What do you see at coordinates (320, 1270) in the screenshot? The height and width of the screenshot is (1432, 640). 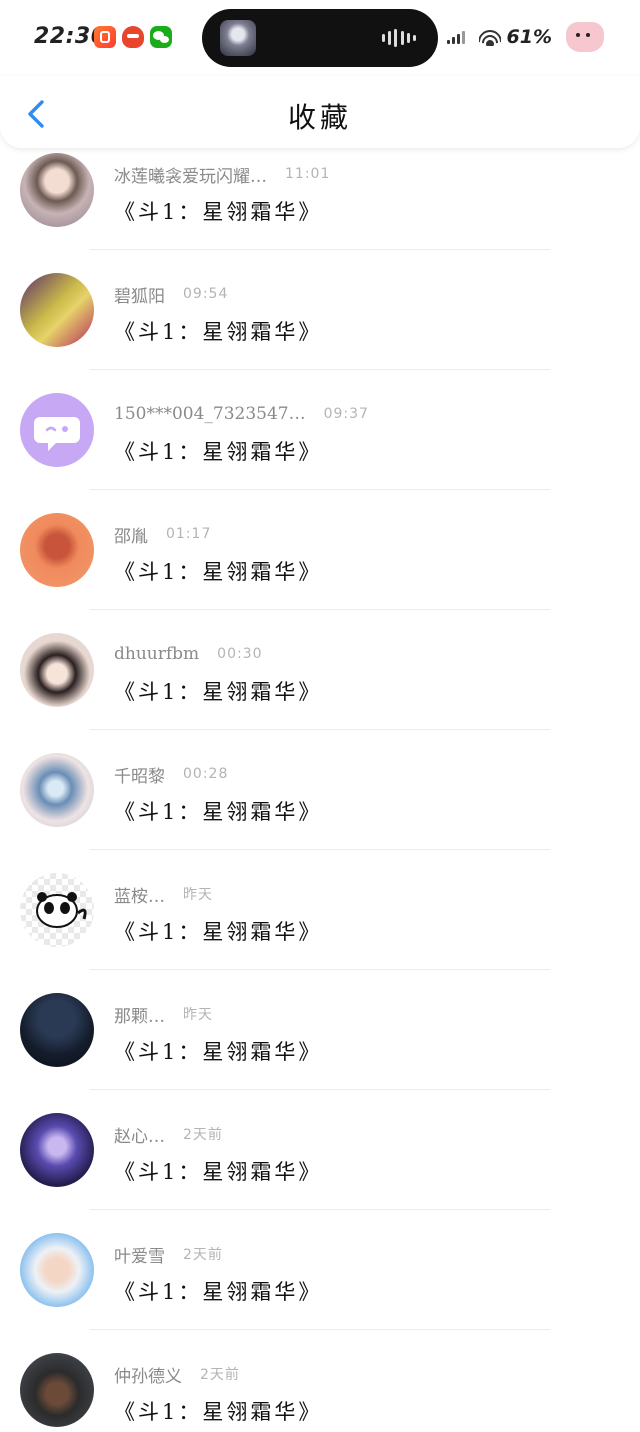 I see `list-item: 叶爱雪 2天前 《斗1：星翎霜华》` at bounding box center [320, 1270].